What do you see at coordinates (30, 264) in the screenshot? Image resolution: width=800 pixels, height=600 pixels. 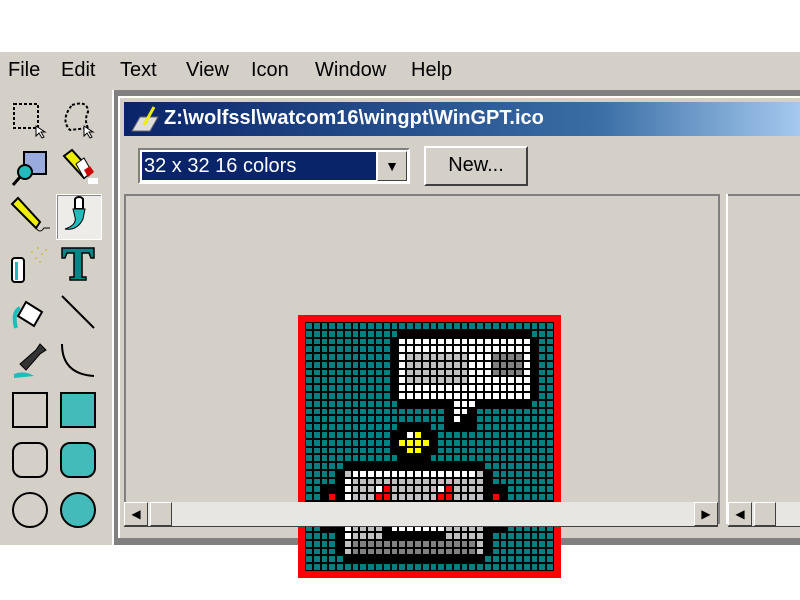 I see `airbrush-tool` at bounding box center [30, 264].